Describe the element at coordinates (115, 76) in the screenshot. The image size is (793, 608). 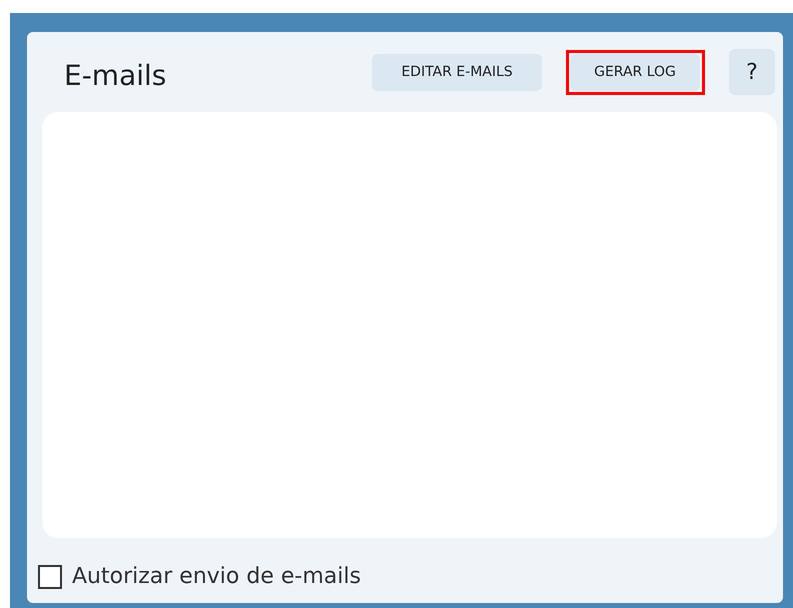
I see `panel-title: E-mails` at that location.